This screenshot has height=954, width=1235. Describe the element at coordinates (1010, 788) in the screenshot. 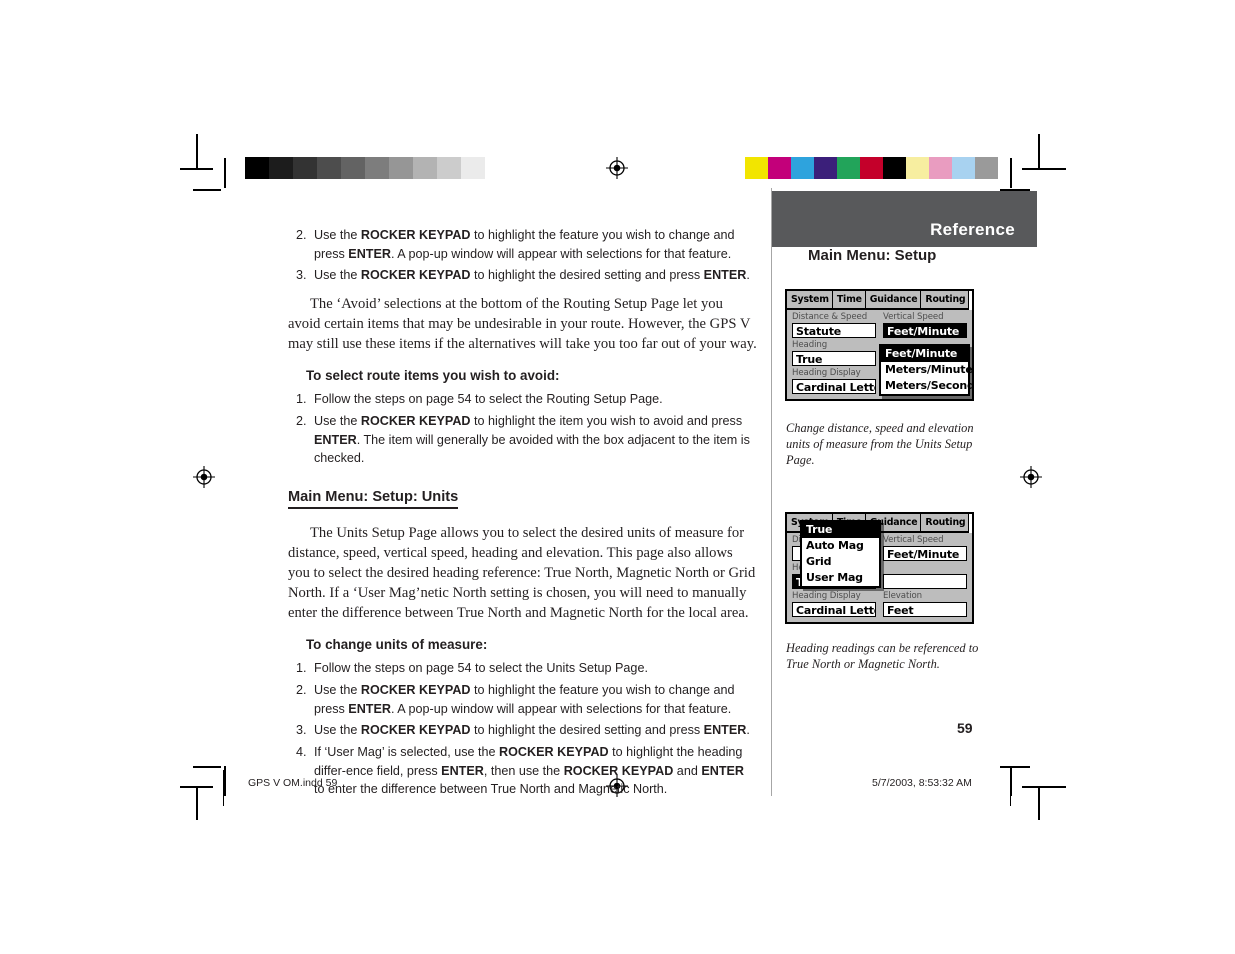

I see `footer-divider-right` at that location.